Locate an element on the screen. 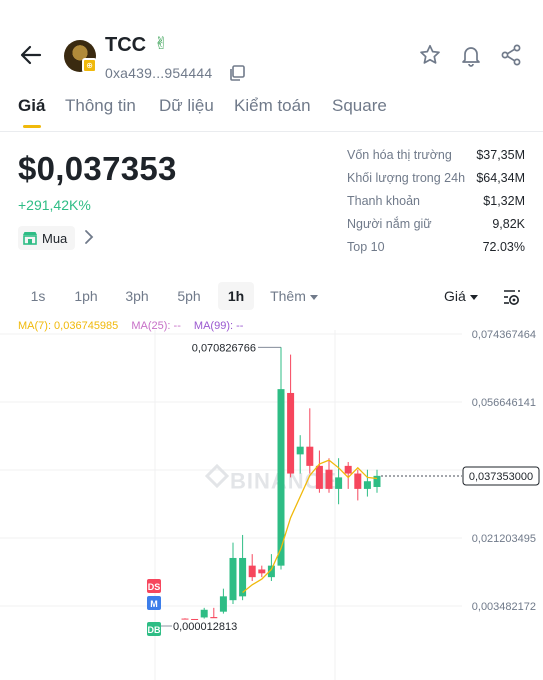 This screenshot has width=543, height=680. marker-db-label: DB is located at coordinates (154, 630).